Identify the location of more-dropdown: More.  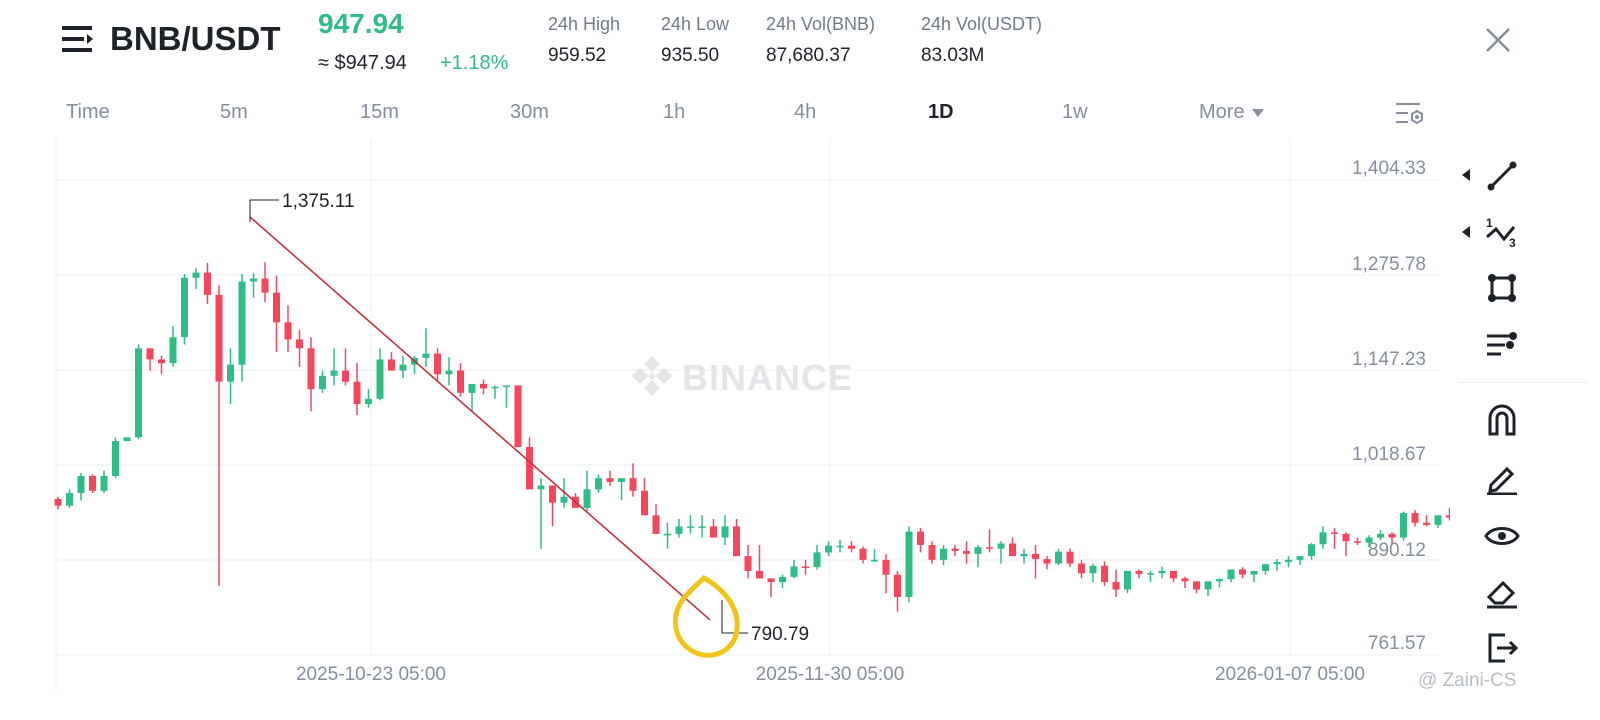
(1232, 112).